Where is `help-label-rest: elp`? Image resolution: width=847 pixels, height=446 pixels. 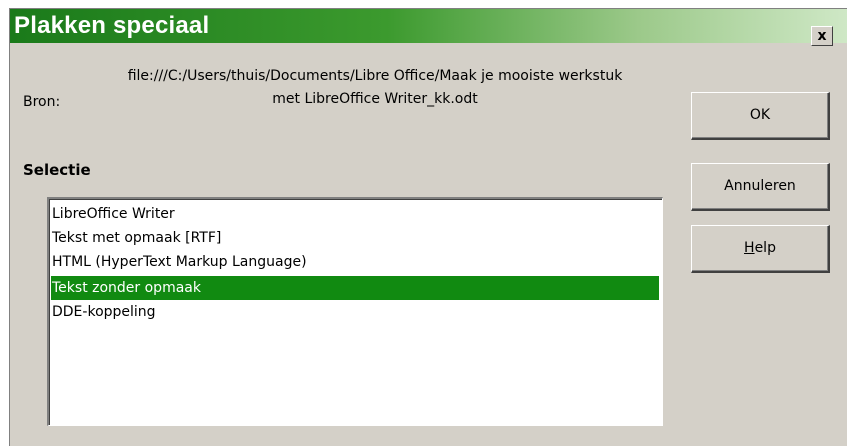 help-label-rest: elp is located at coordinates (765, 248).